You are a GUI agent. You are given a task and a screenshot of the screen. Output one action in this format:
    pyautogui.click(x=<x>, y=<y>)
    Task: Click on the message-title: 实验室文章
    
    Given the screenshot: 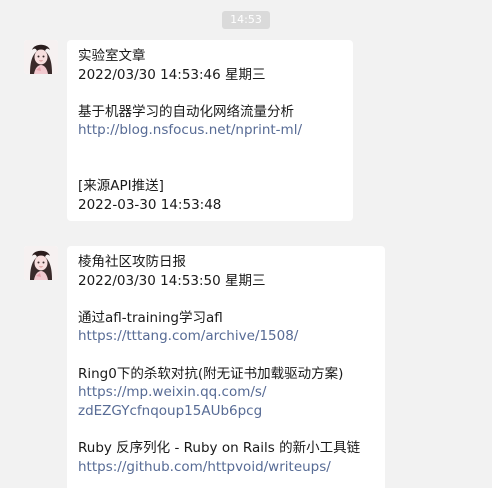 What is the action you would take?
    pyautogui.click(x=112, y=56)
    